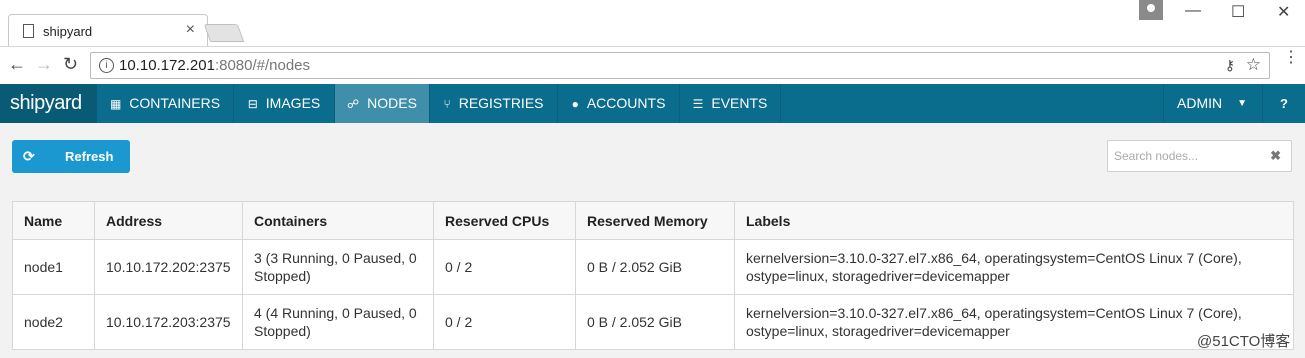 The height and width of the screenshot is (358, 1305). I want to click on address-bar: i 10.10.172.201:8080/#/nodes ⚷ ☆, so click(680, 65).